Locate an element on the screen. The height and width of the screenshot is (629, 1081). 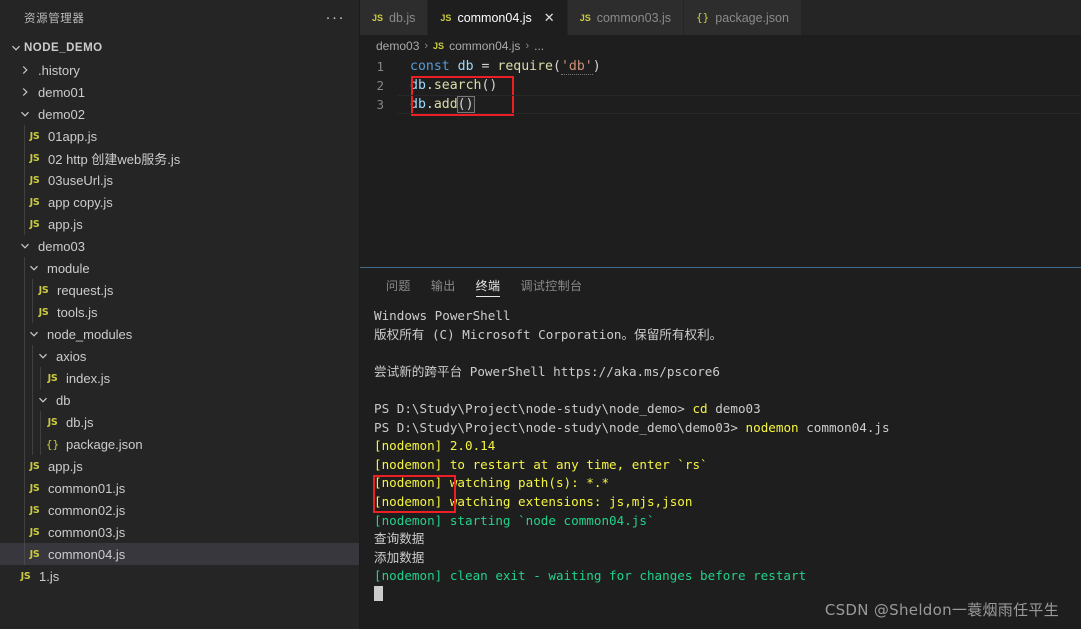
editor-tab-label: common03.js is located at coordinates (634, 17).